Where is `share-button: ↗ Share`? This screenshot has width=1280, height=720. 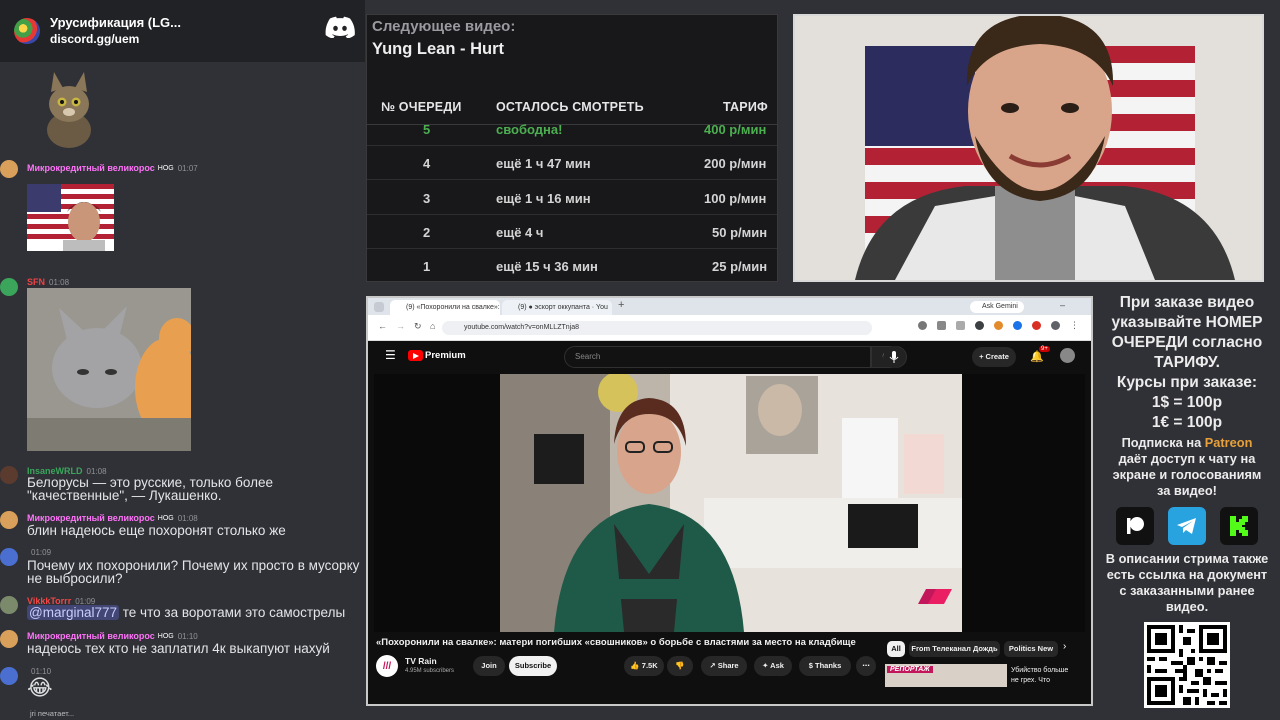 share-button: ↗ Share is located at coordinates (724, 666).